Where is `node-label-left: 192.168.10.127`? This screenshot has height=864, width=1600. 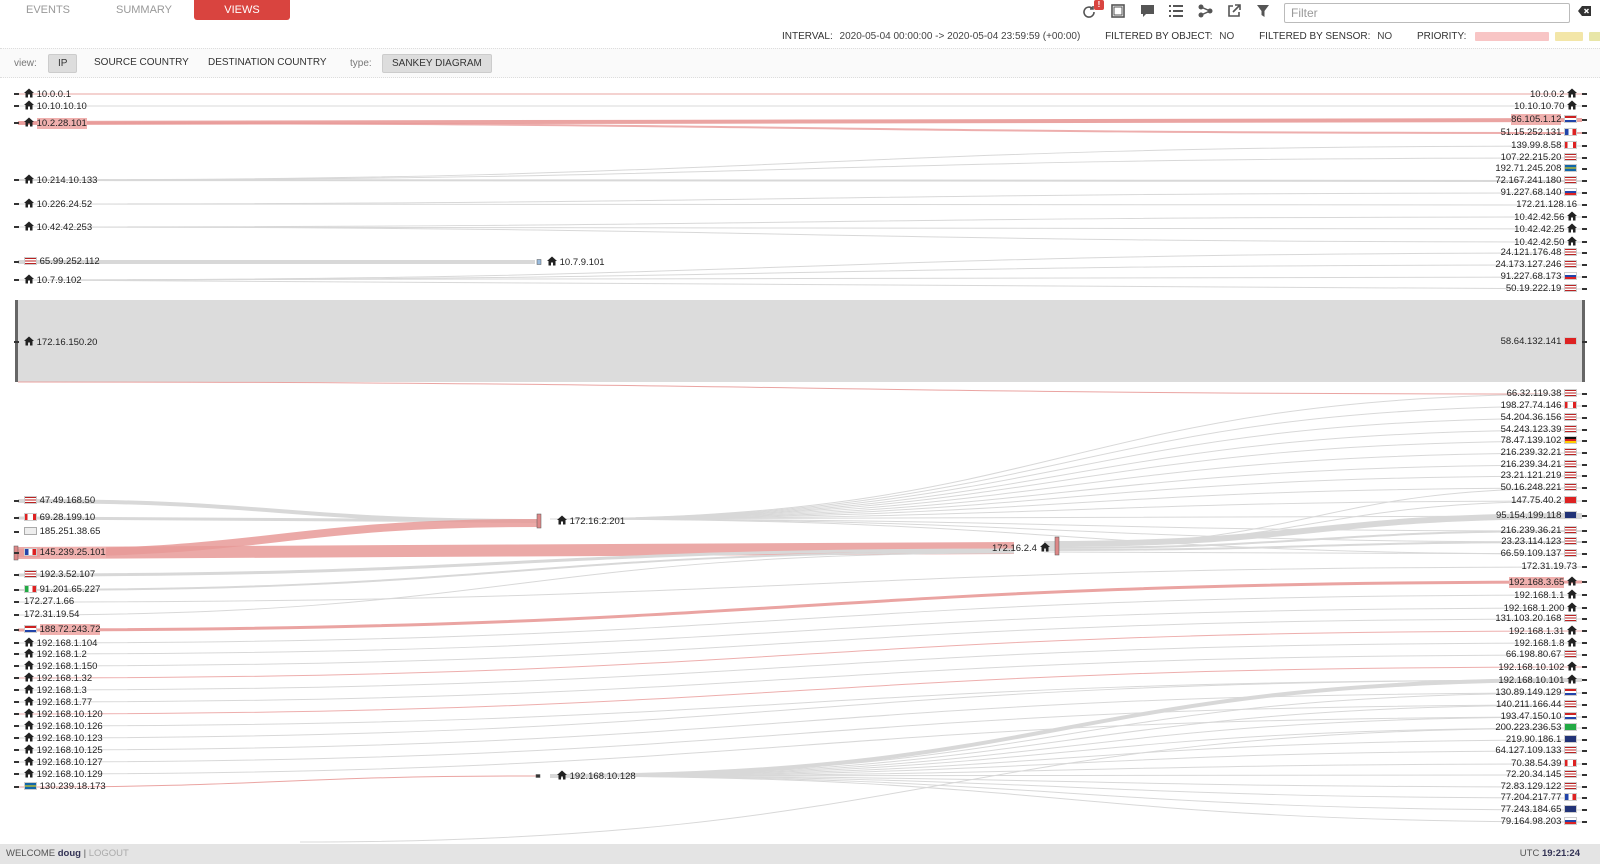
node-label-left: 192.168.10.127 is located at coordinates (63, 762).